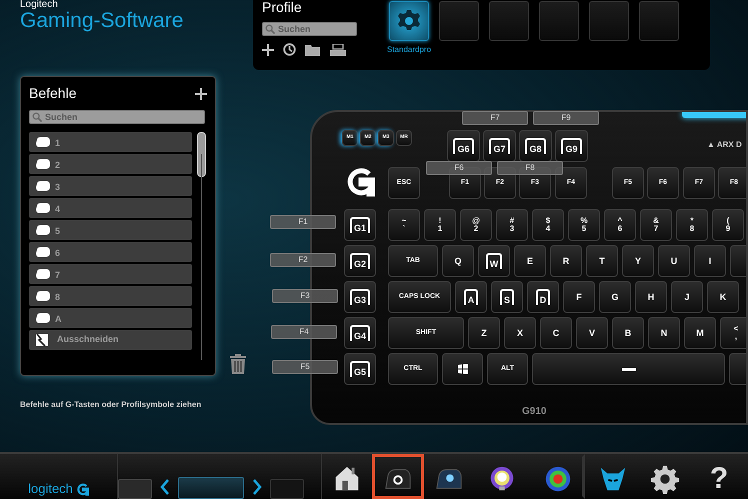 The width and height of the screenshot is (748, 499). Describe the element at coordinates (110, 142) in the screenshot. I see `command-item: 1` at that location.